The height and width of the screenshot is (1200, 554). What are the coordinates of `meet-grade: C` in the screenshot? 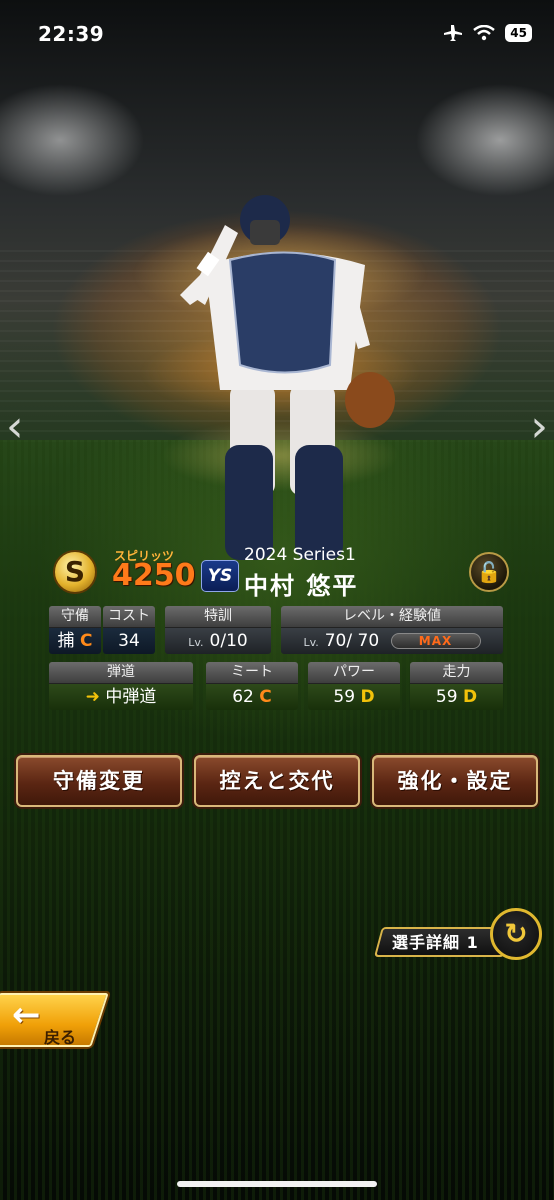 It's located at (265, 697).